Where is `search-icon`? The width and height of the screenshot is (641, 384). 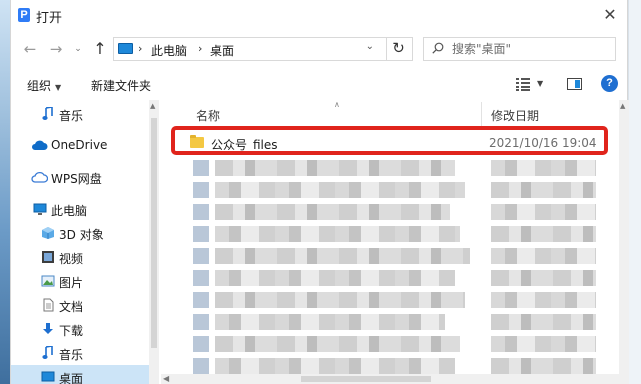
search-icon is located at coordinates (438, 48).